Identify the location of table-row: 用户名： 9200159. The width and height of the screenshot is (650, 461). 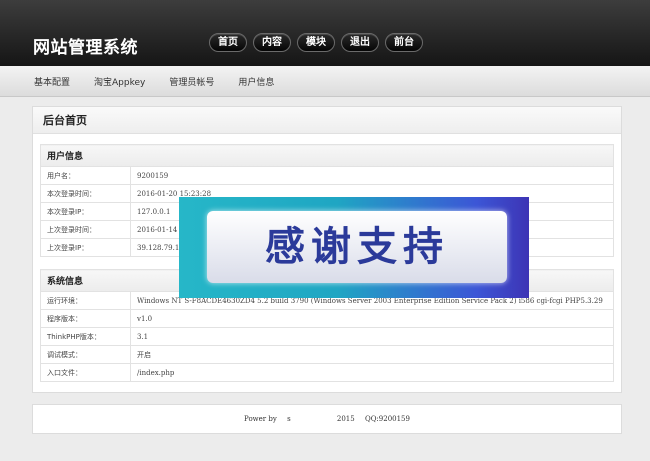
(327, 175).